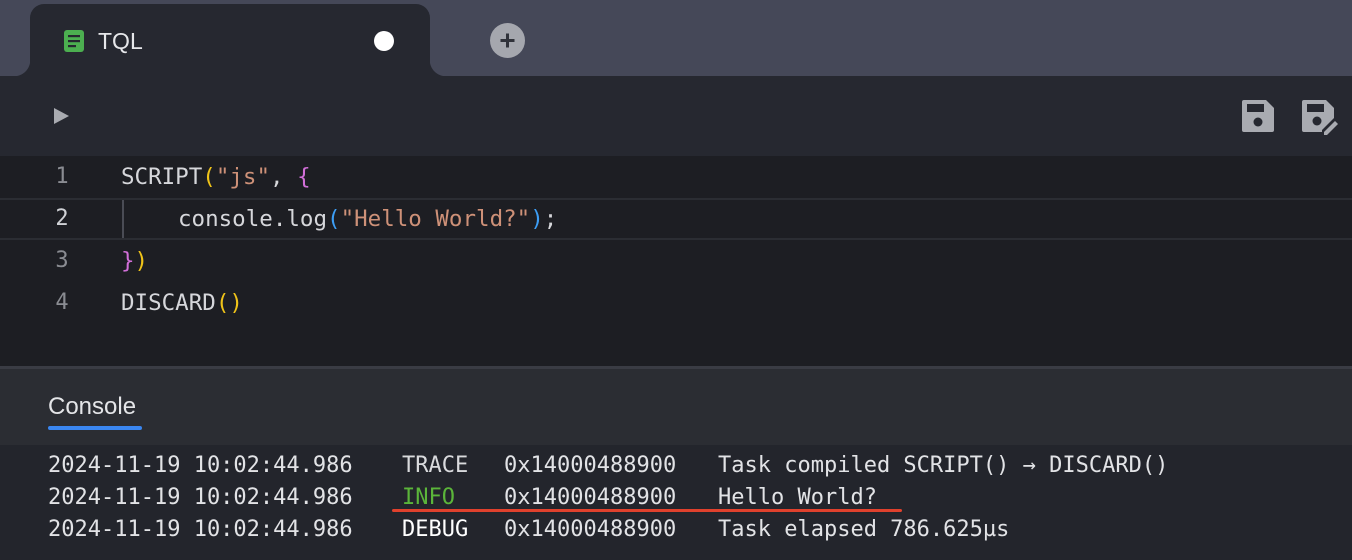 The width and height of the screenshot is (1352, 560). Describe the element at coordinates (943, 465) in the screenshot. I see `log-message: Task compiled SCRIPT() → DISCARD()` at that location.